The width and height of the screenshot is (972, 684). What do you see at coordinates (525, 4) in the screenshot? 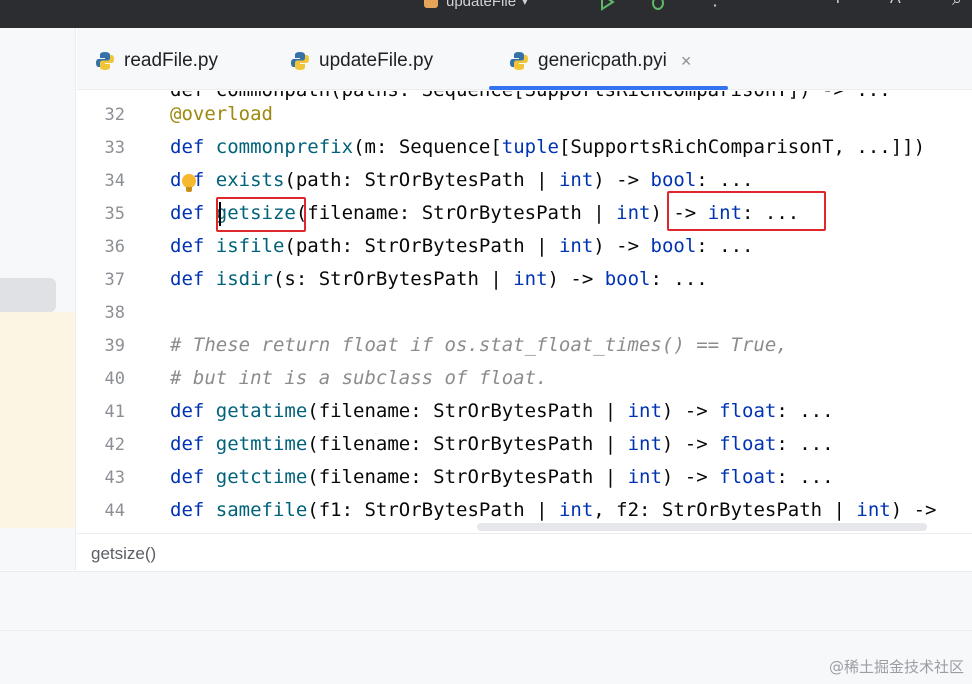
I see `chevron-down-icon: ▾` at bounding box center [525, 4].